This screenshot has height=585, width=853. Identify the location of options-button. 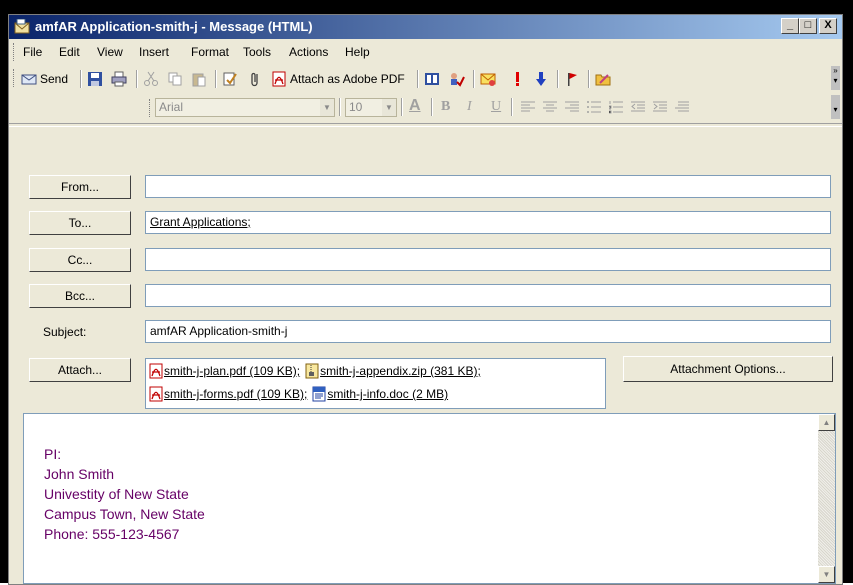
(488, 79).